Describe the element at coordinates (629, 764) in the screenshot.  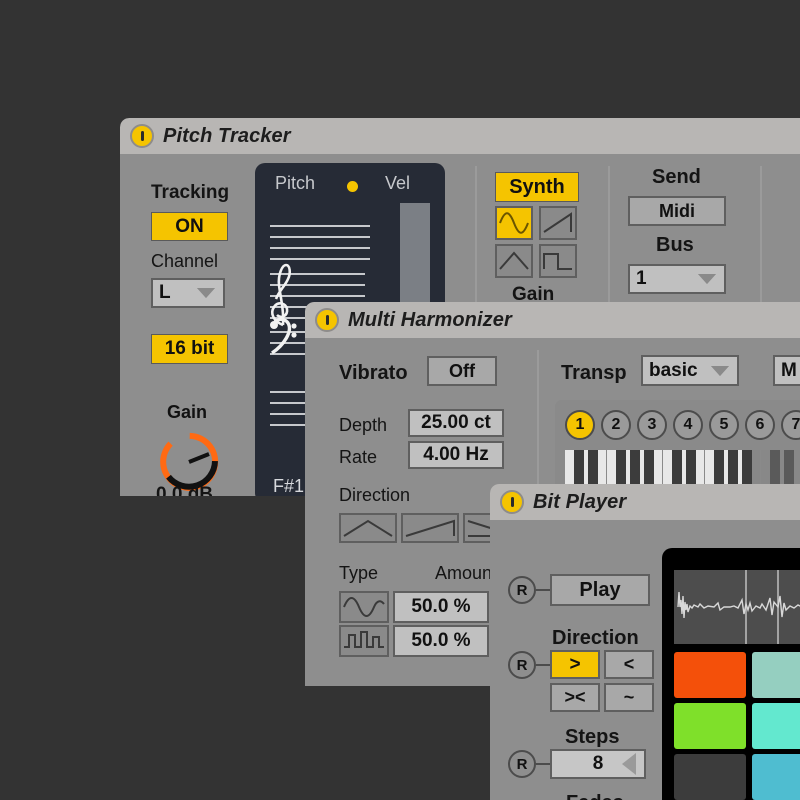
I see `chevron-left-icon` at that location.